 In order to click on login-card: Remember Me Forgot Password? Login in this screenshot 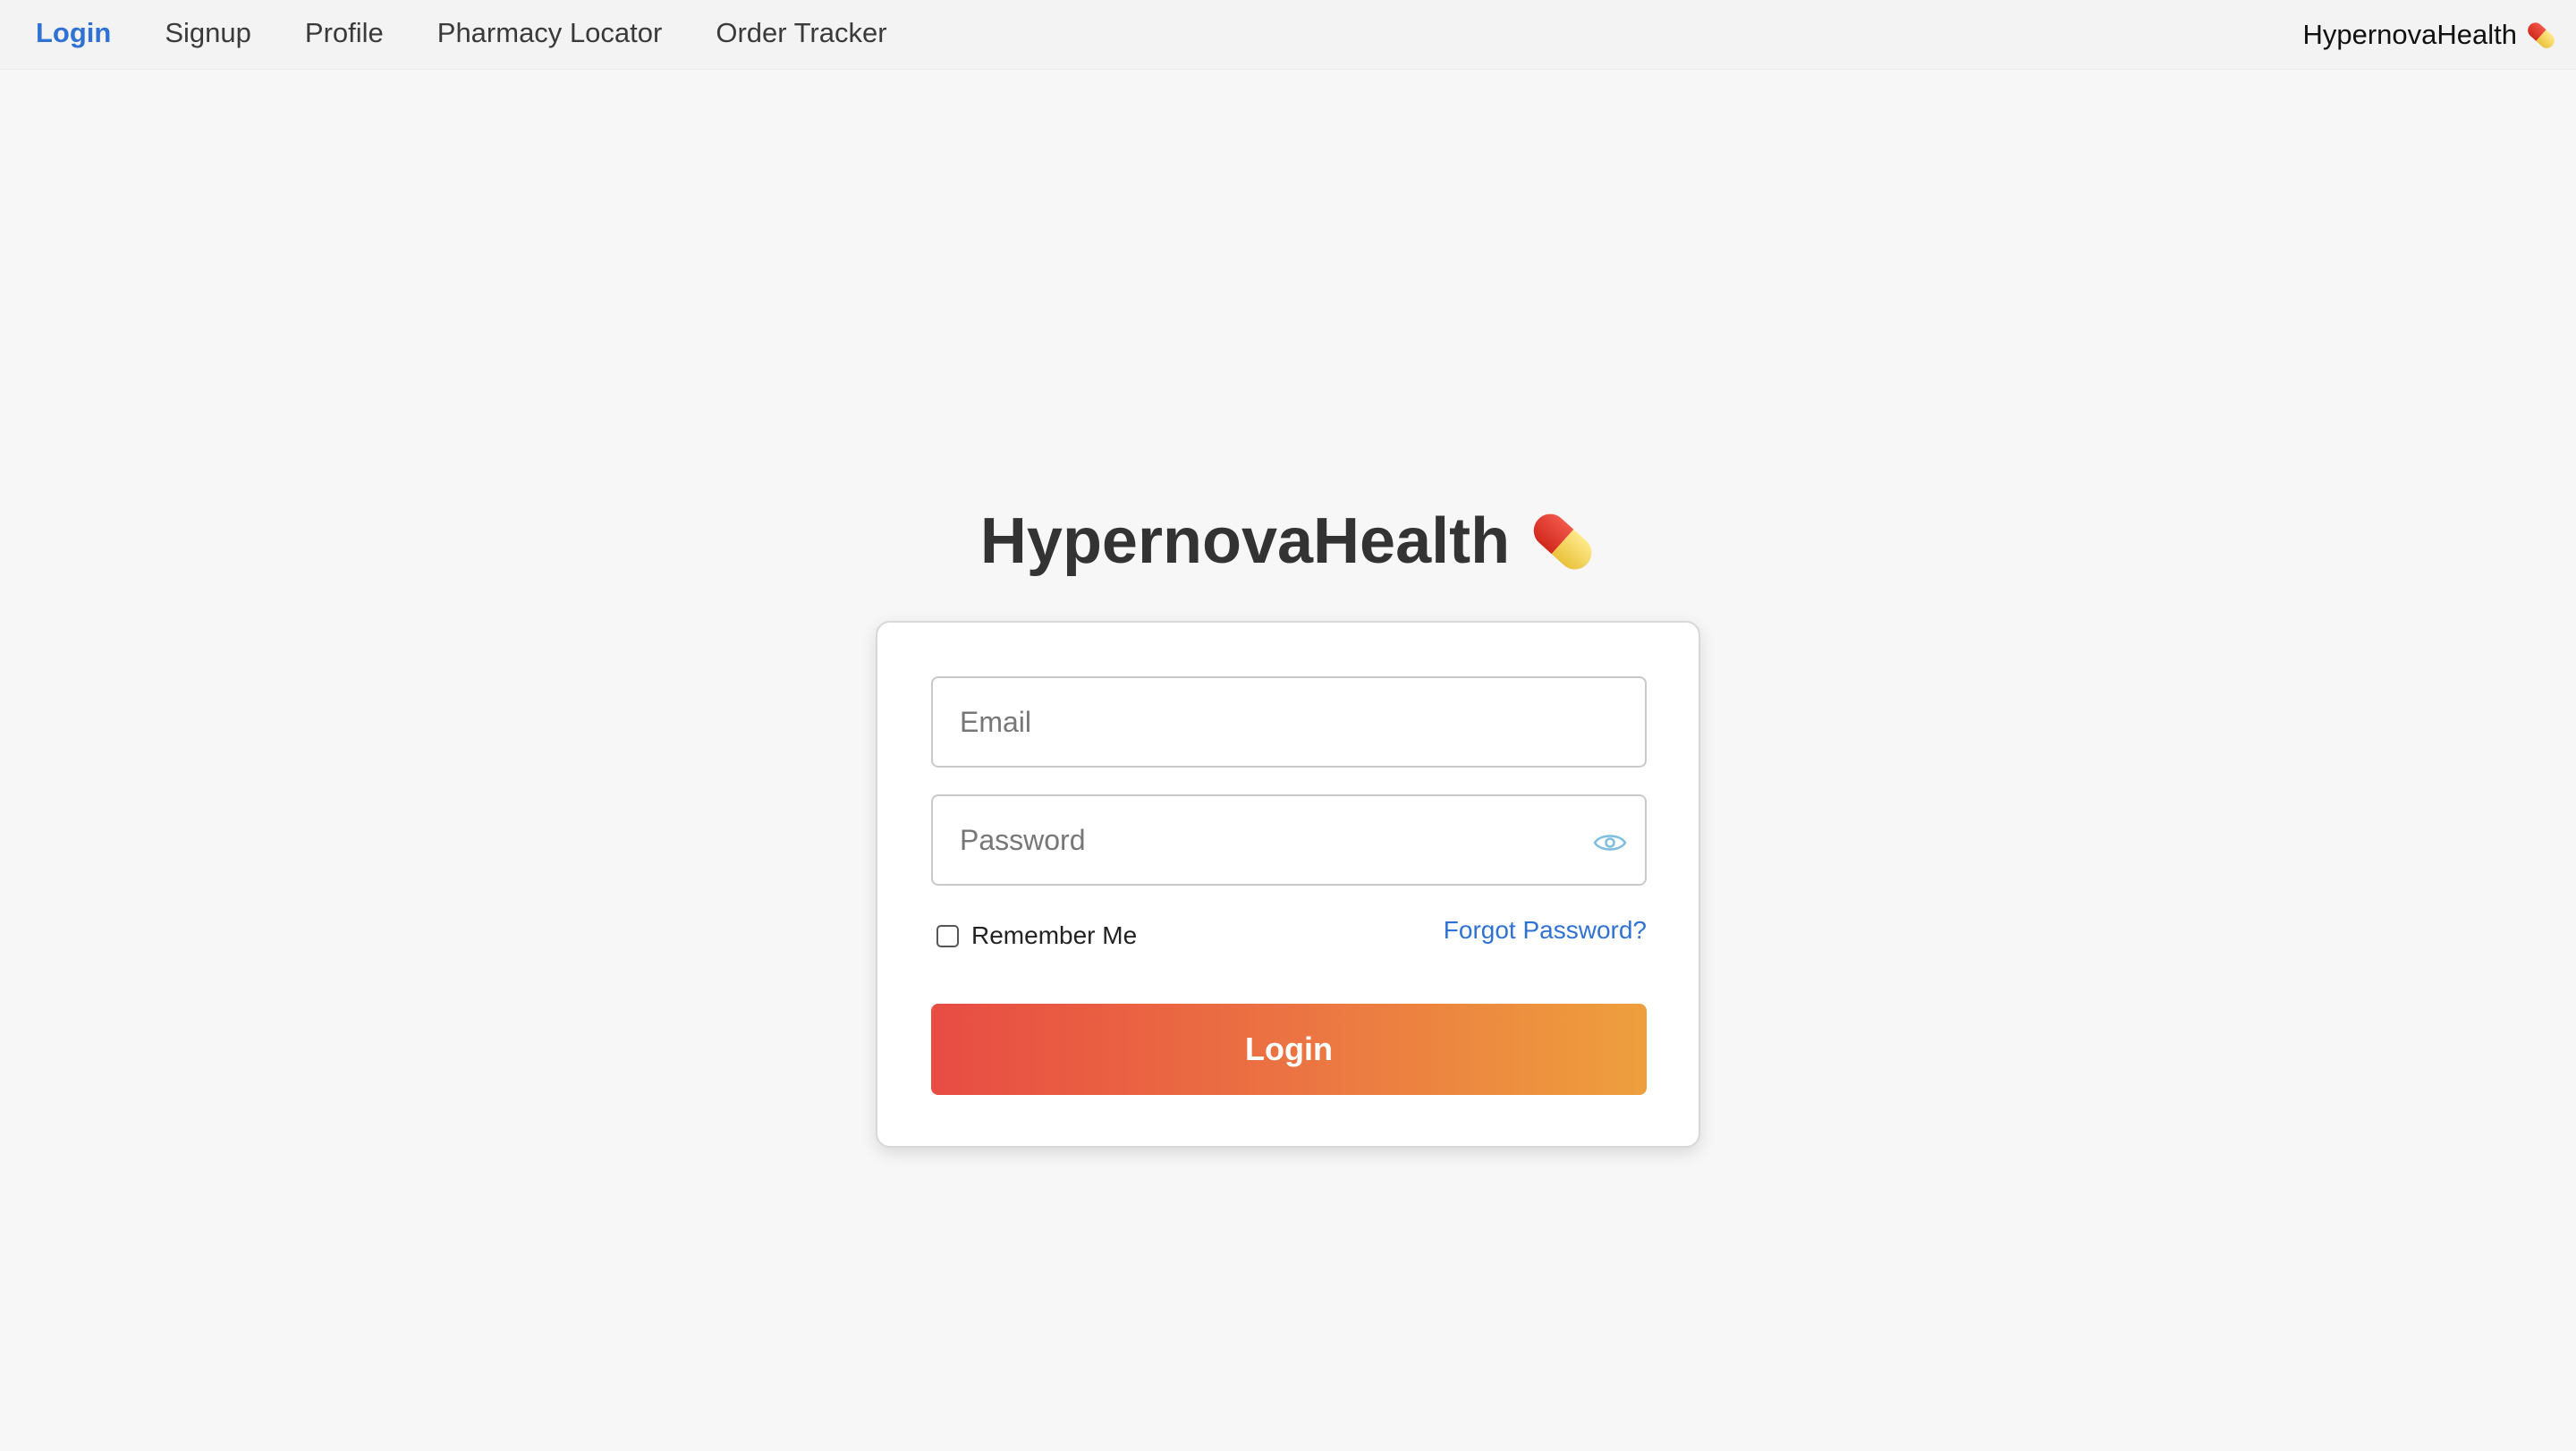, I will do `click(1288, 884)`.